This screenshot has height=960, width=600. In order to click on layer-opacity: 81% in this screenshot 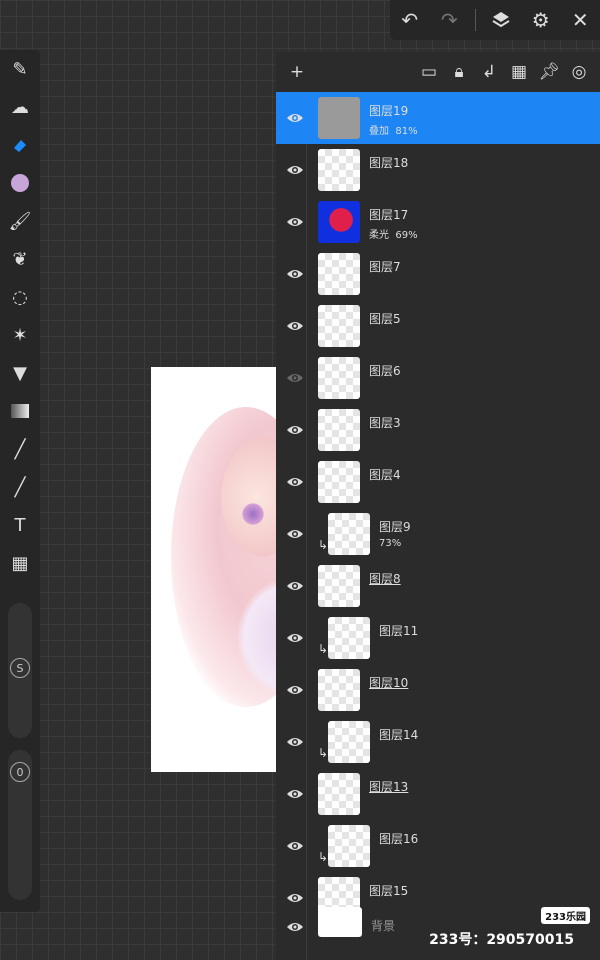, I will do `click(406, 131)`.